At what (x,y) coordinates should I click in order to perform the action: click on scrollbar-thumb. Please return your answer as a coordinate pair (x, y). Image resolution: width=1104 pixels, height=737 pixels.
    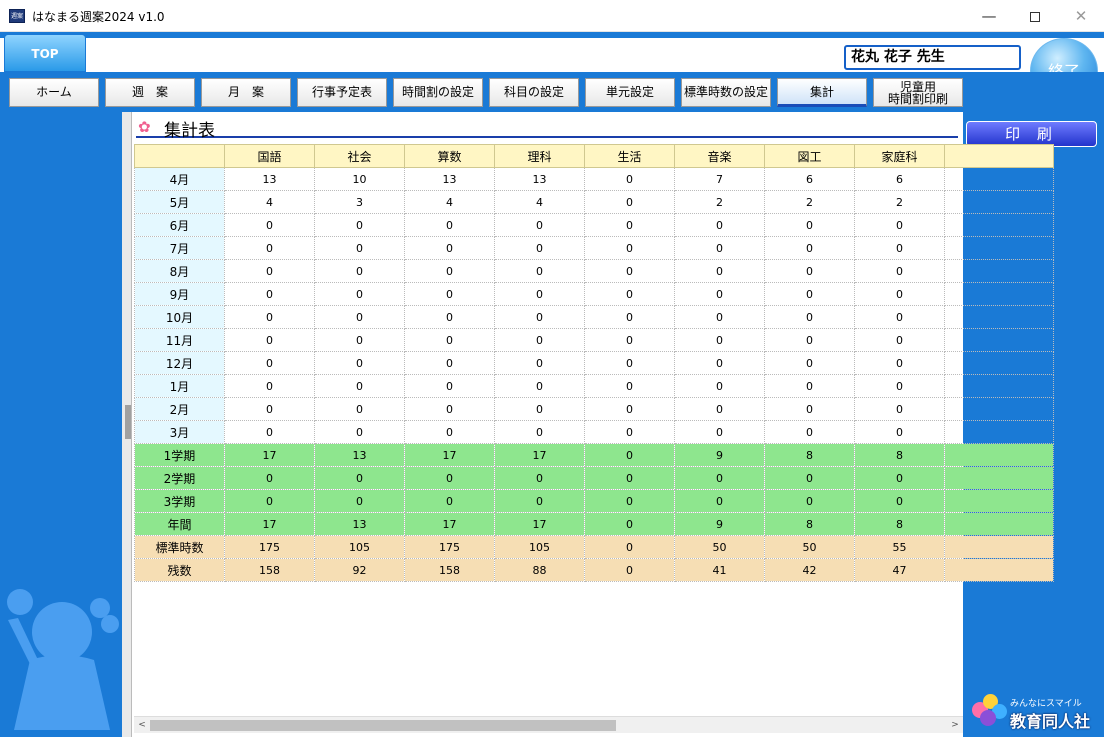
    Looking at the image, I should click on (383, 725).